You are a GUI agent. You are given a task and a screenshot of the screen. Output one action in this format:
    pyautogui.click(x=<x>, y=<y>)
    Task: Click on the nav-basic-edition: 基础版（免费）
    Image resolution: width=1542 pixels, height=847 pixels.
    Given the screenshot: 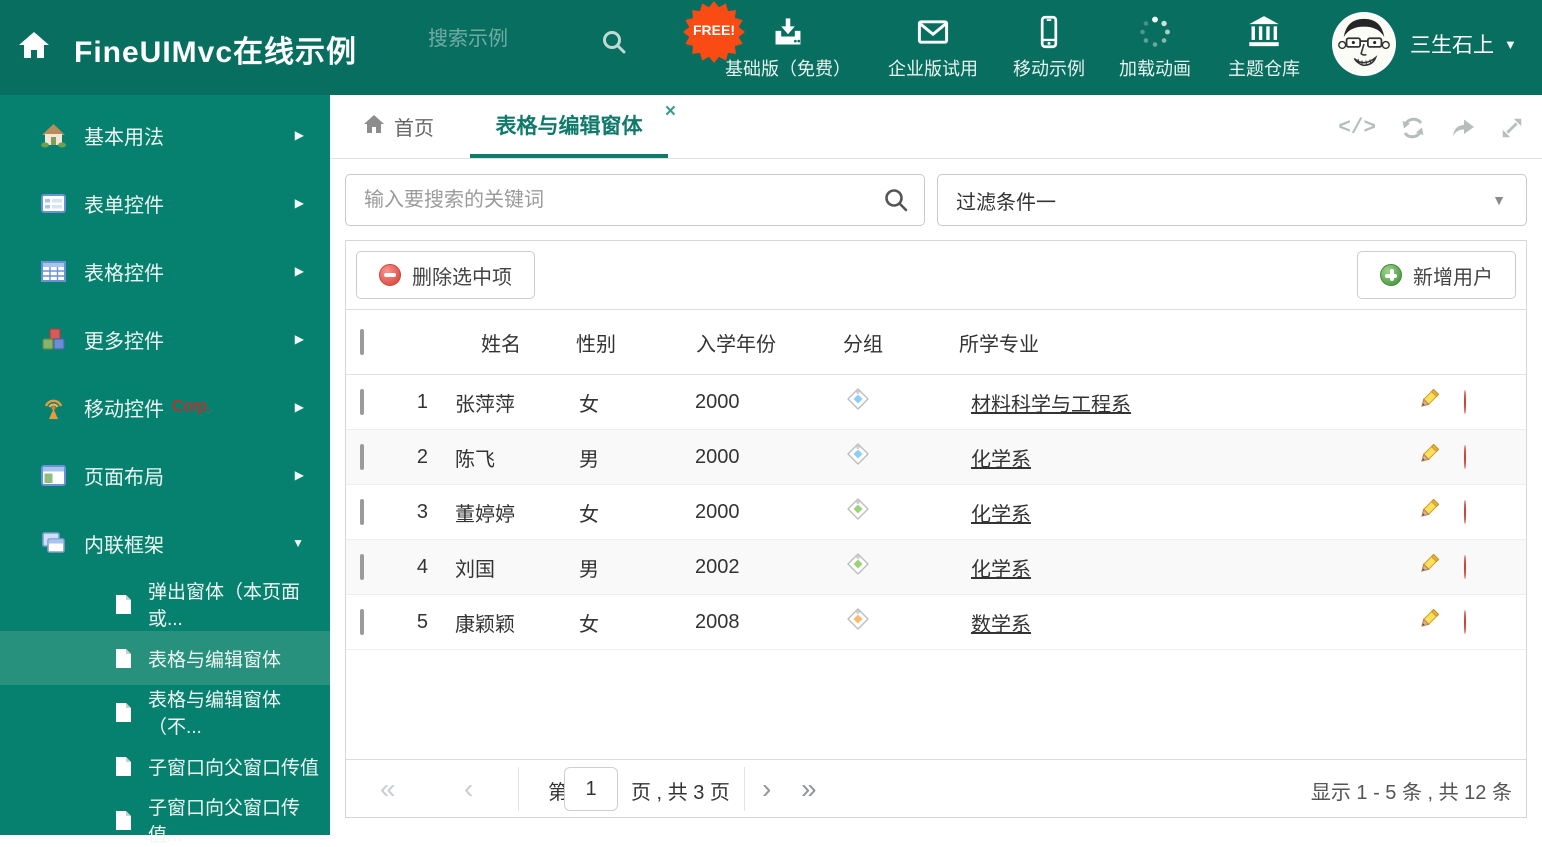 What is the action you would take?
    pyautogui.click(x=788, y=47)
    